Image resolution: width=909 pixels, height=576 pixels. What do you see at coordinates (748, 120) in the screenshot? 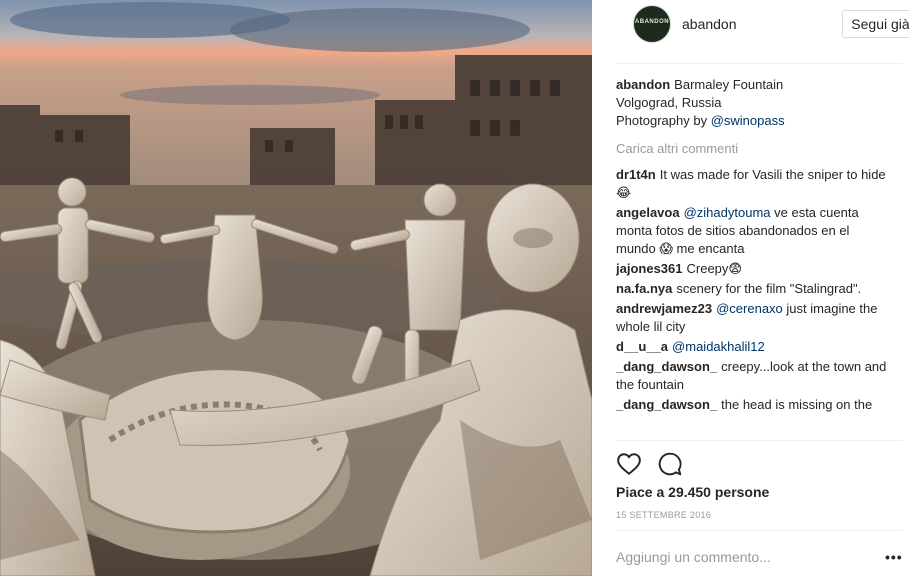
I see `caption-mention: @swinopass` at bounding box center [748, 120].